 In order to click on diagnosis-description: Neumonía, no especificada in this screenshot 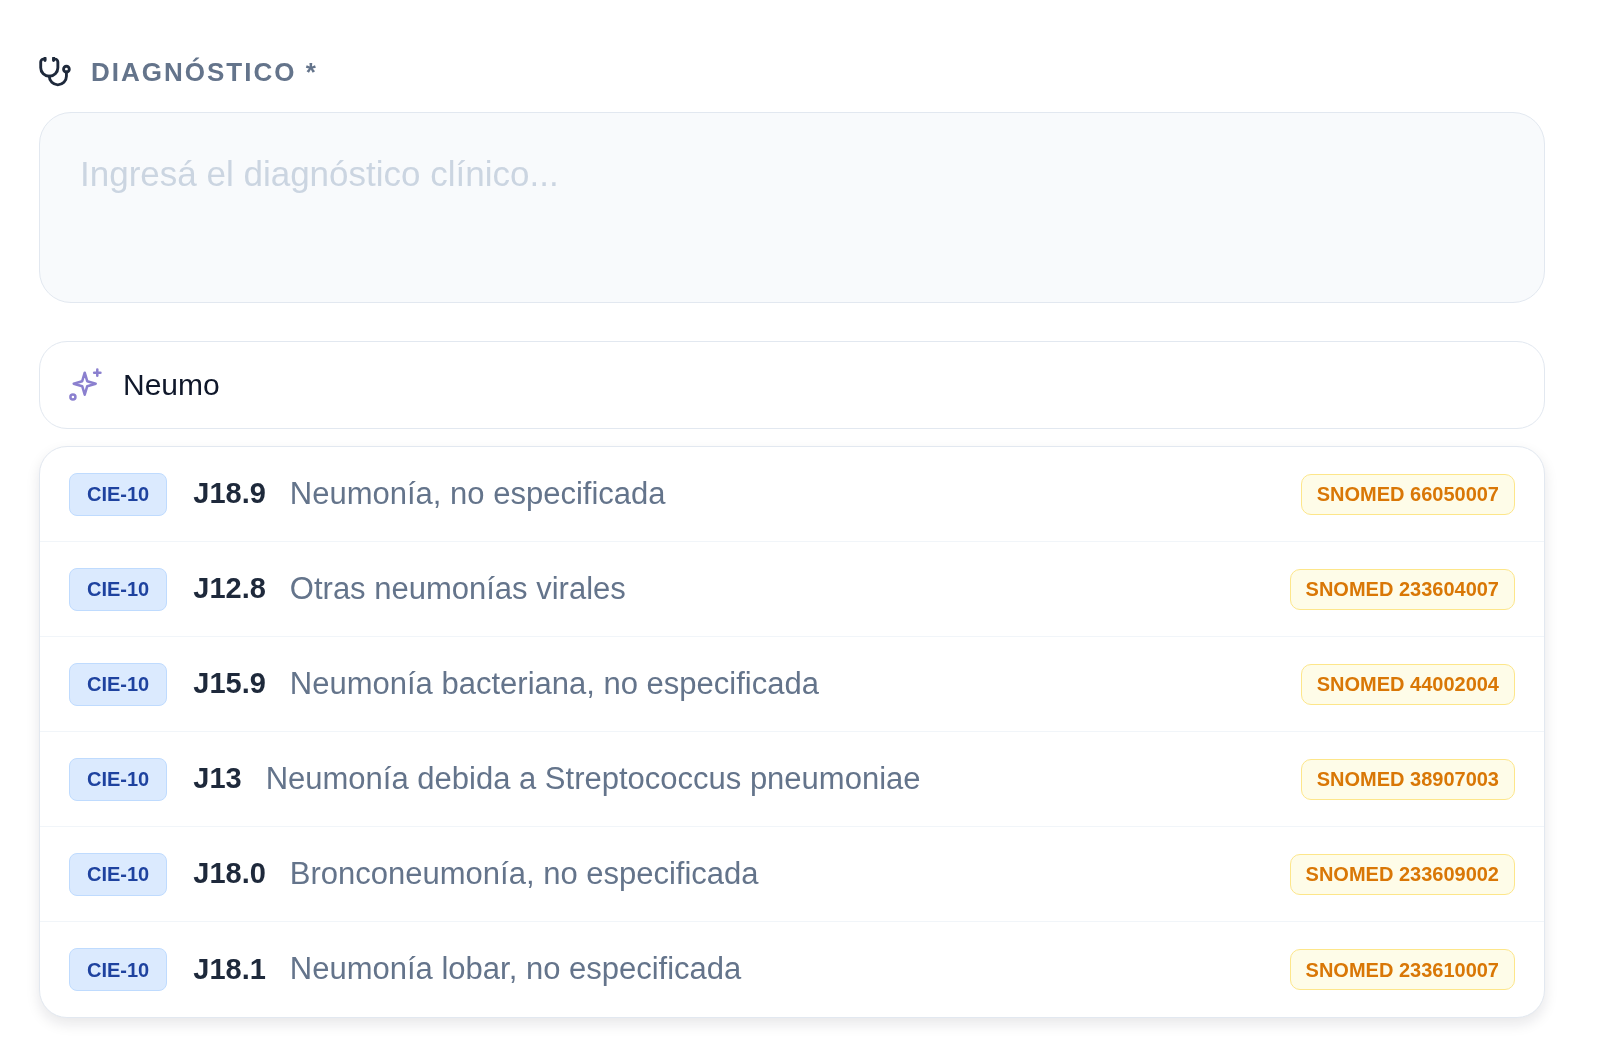, I will do `click(477, 493)`.